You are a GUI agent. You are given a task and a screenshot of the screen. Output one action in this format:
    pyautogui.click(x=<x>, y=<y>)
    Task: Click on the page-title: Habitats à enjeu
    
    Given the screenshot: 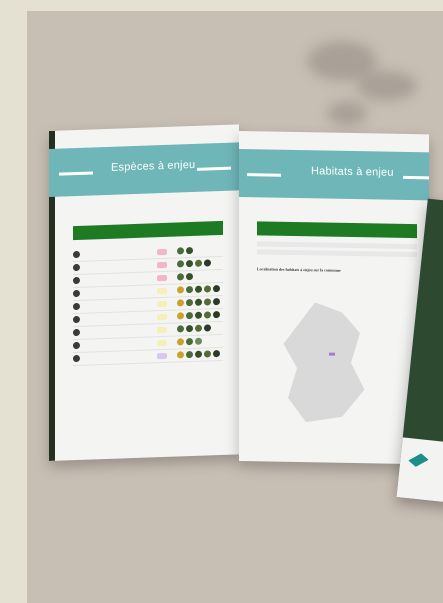 What is the action you would take?
    pyautogui.click(x=352, y=172)
    